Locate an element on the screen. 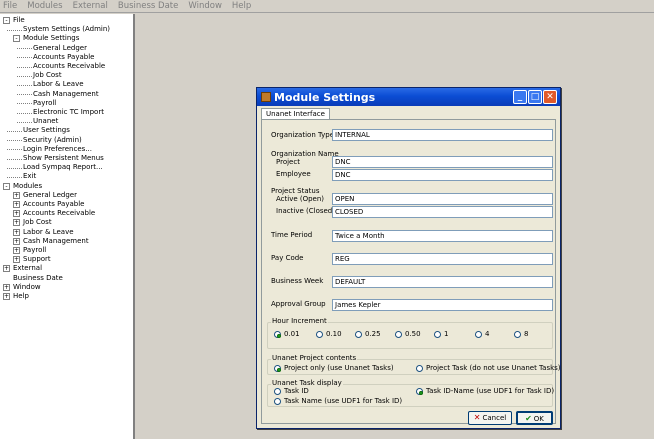  project-contents-title: Unanet Project contents is located at coordinates (314, 358).